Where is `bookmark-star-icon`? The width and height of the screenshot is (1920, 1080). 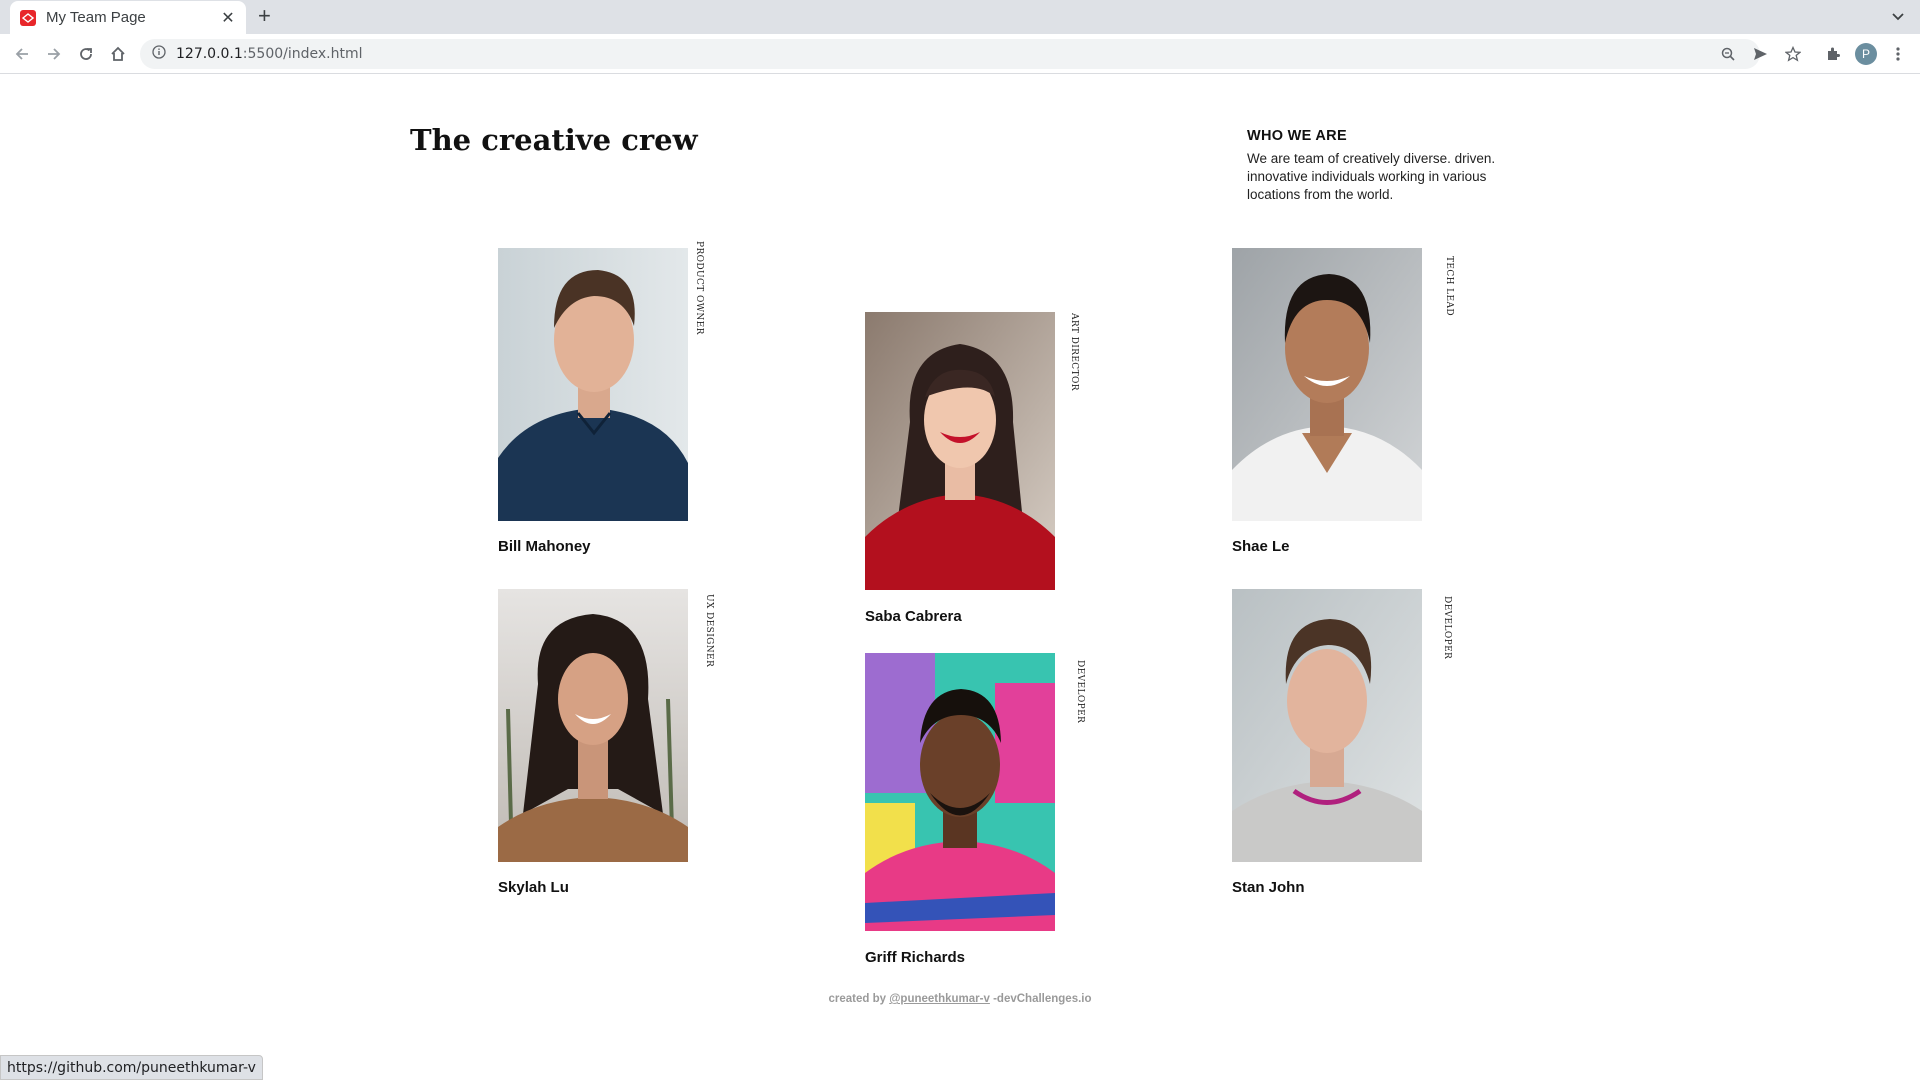 bookmark-star-icon is located at coordinates (1793, 54).